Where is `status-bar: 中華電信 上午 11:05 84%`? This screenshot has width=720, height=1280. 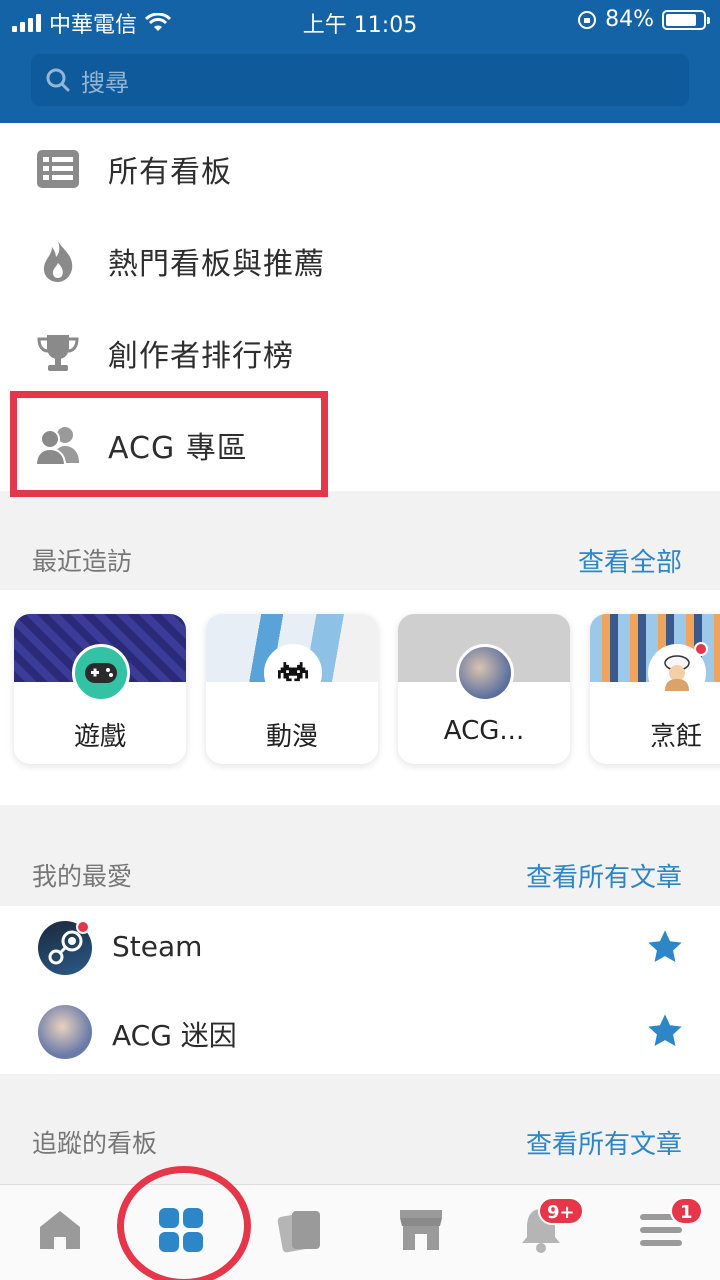
status-bar: 中華電信 上午 11:05 84% is located at coordinates (360, 20).